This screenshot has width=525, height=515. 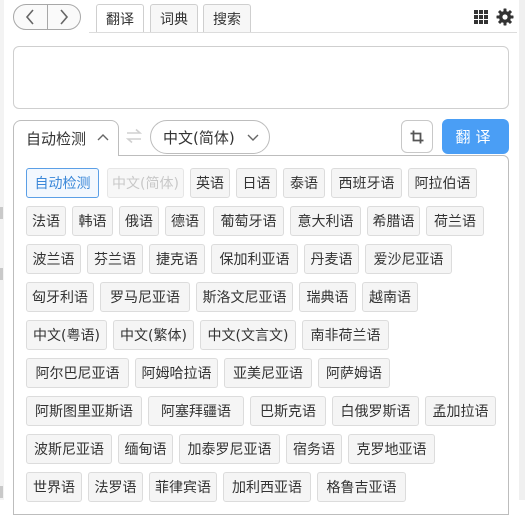 What do you see at coordinates (53, 259) in the screenshot?
I see `language-option: 波兰语` at bounding box center [53, 259].